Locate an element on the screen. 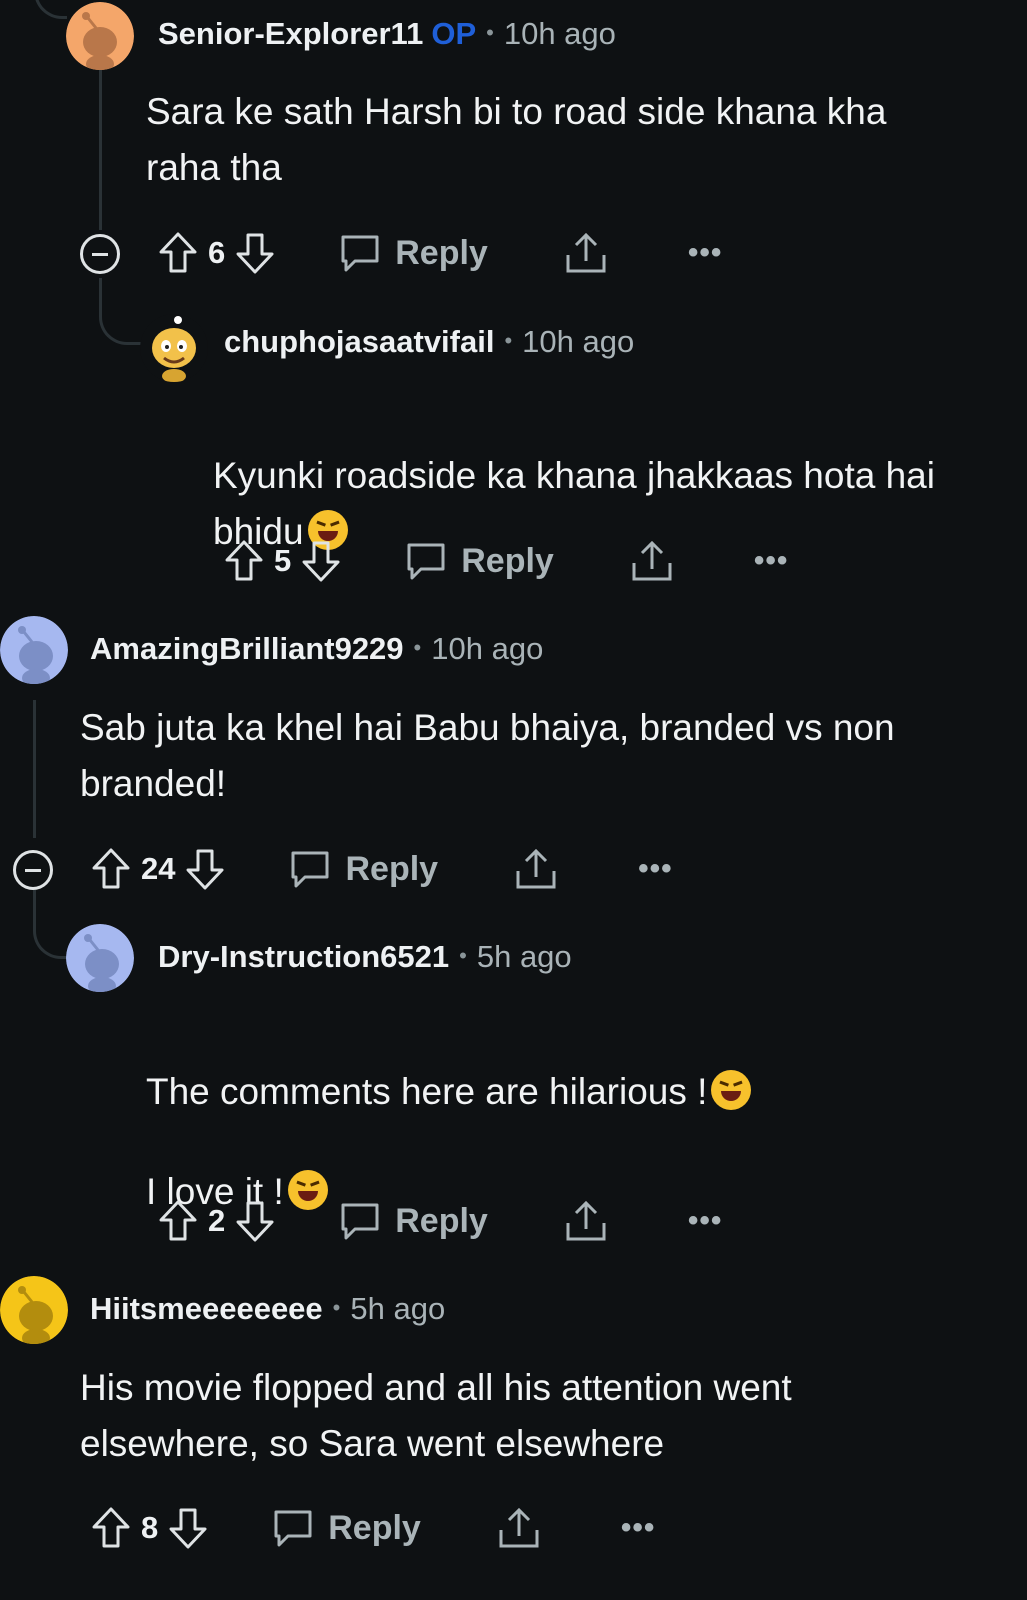 The height and width of the screenshot is (1600, 1027). comment-meta: Dry-Instruction6521 • 5h ago is located at coordinates (365, 957).